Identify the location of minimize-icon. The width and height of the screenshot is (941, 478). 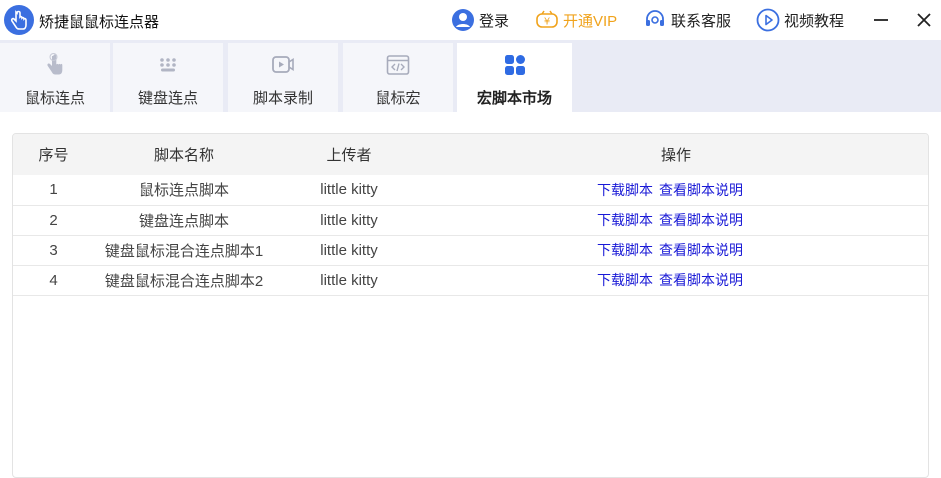
(881, 20).